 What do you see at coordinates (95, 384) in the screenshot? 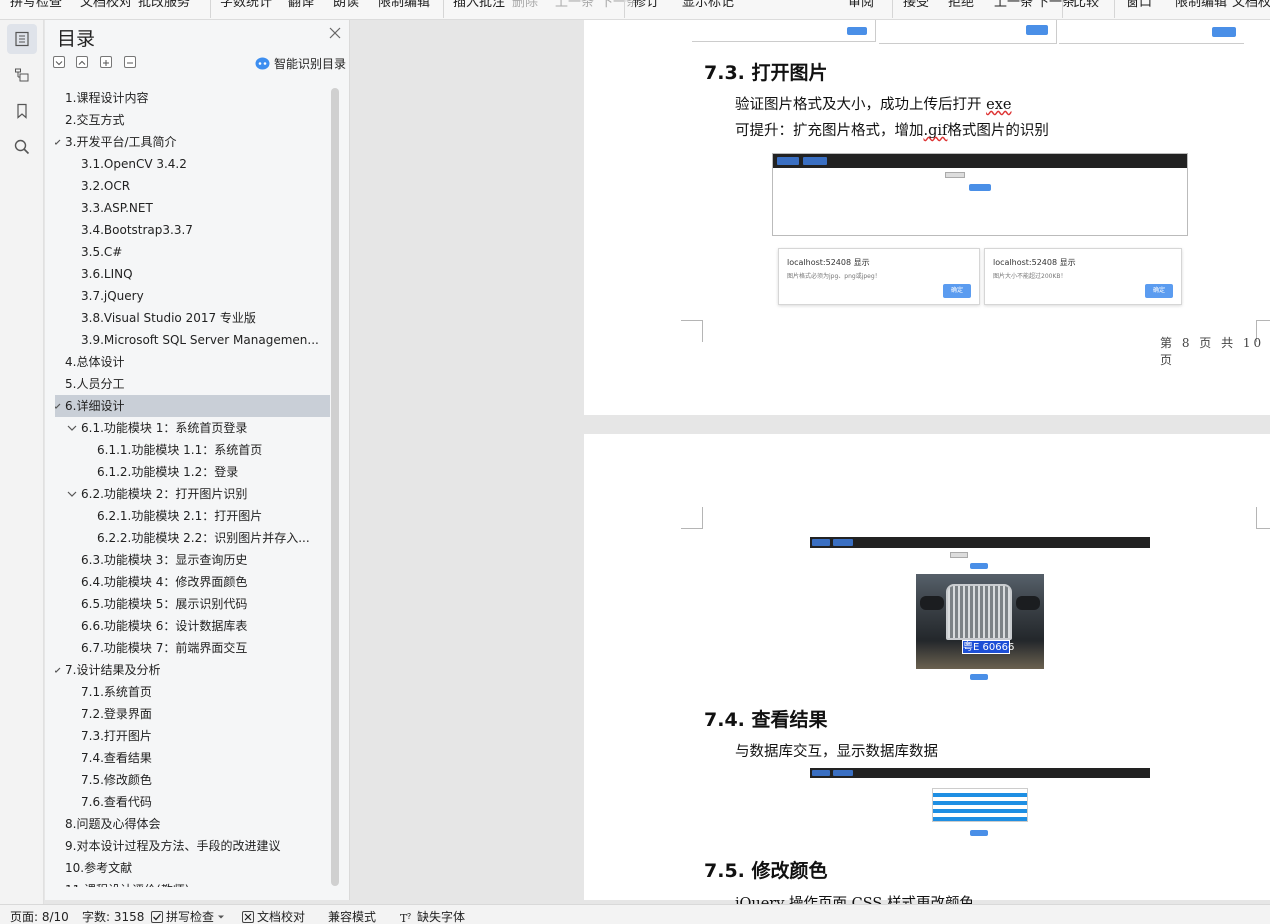
I see `toc-item-label: 5.人员分工` at bounding box center [95, 384].